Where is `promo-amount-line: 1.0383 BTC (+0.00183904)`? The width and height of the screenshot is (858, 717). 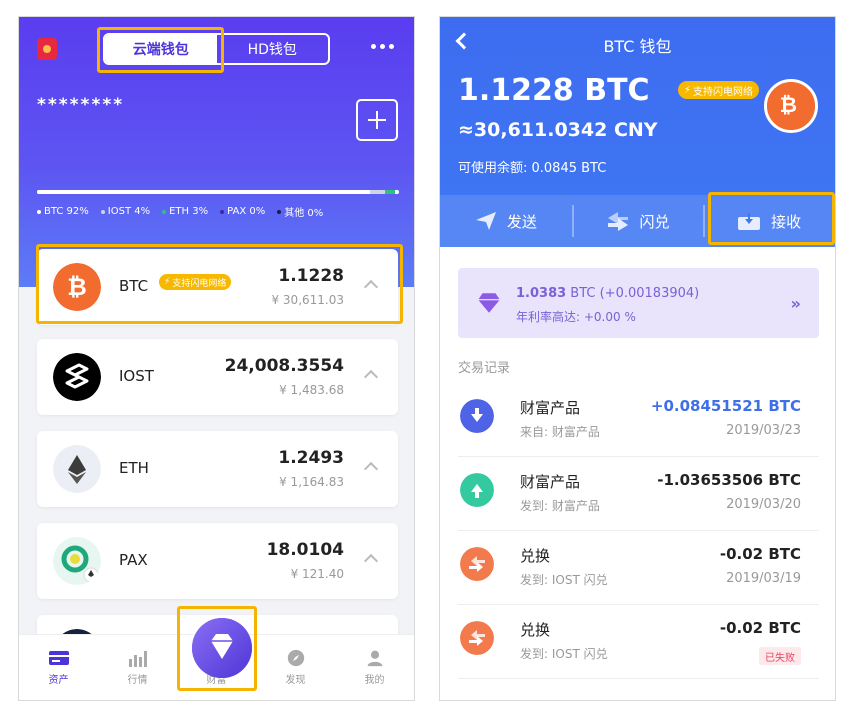
promo-amount-line: 1.0383 BTC (+0.00183904) is located at coordinates (607, 293).